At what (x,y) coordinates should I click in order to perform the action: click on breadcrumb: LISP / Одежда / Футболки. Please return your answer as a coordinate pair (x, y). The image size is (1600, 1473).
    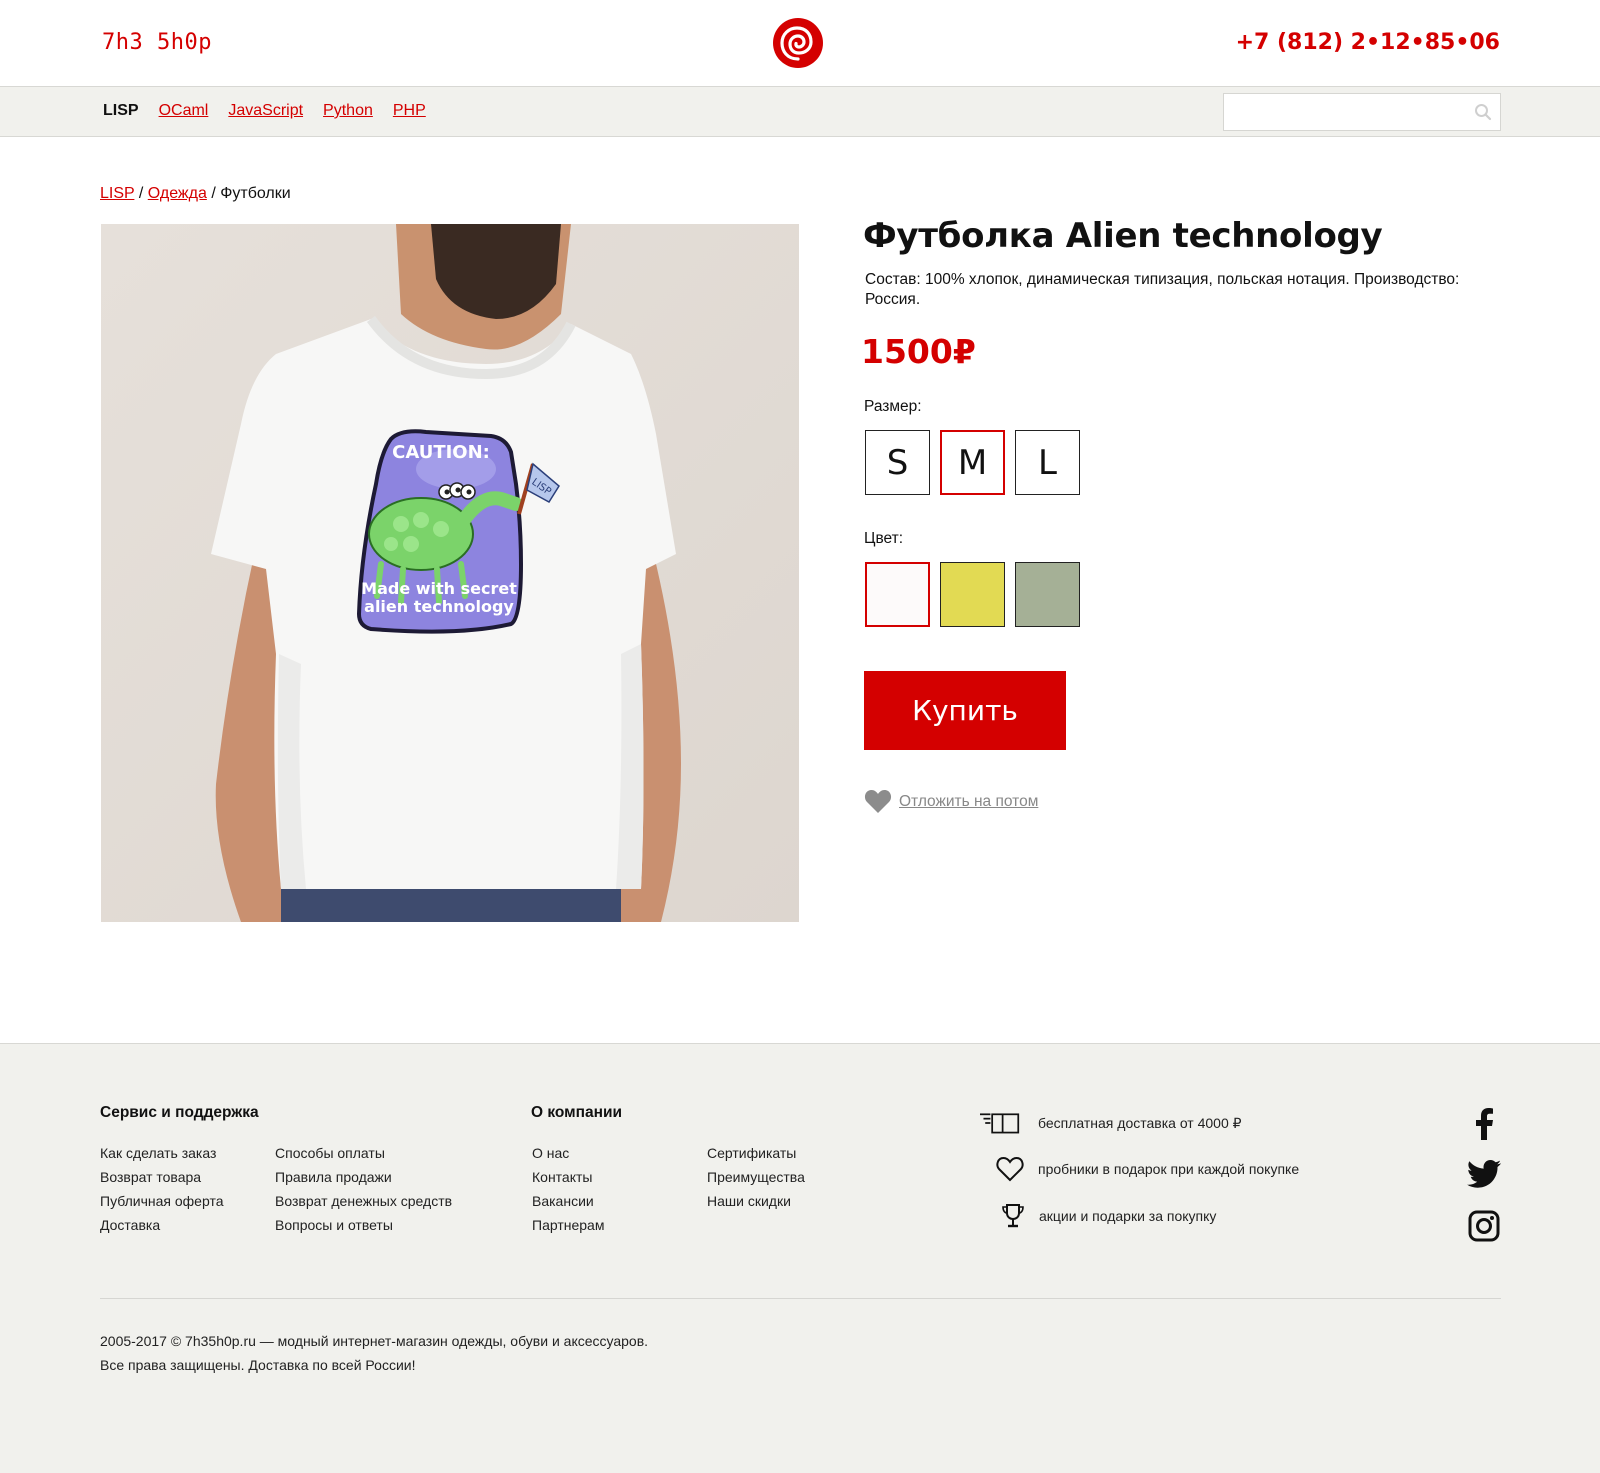
    Looking at the image, I should click on (195, 194).